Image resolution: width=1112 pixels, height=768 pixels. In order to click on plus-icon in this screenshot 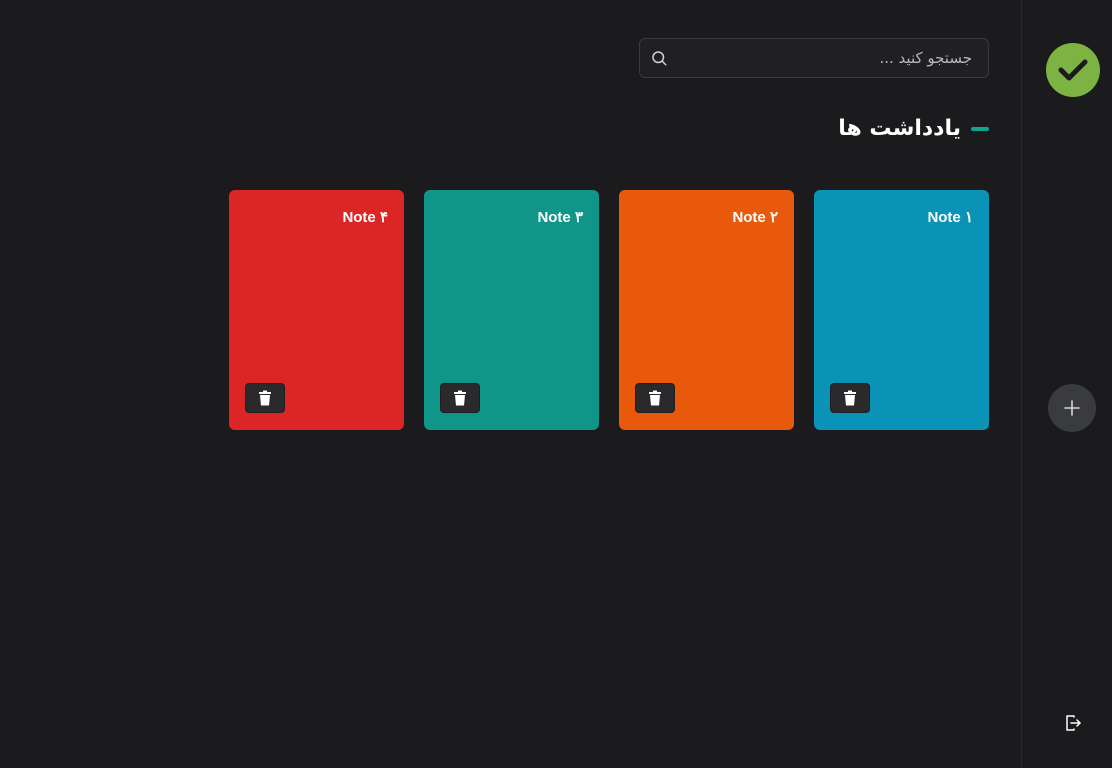, I will do `click(1072, 408)`.